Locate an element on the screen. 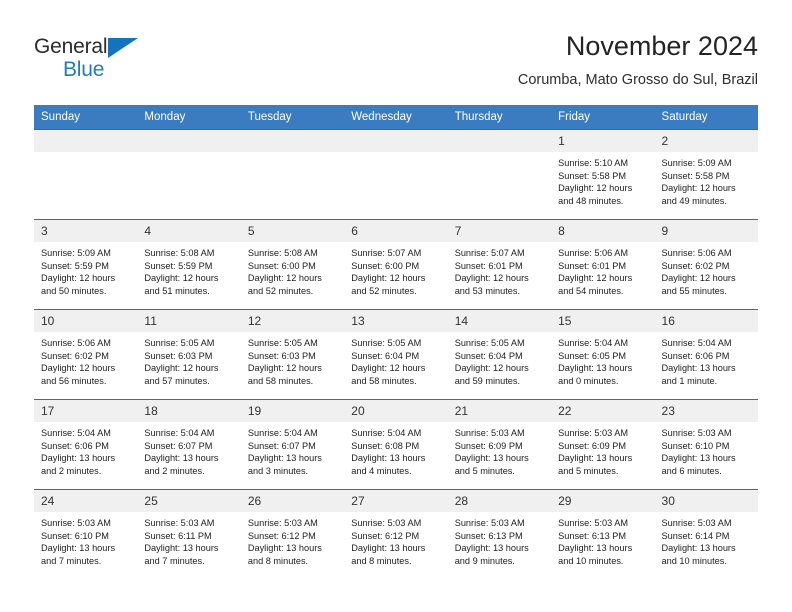 The image size is (792, 612). day-number: 22 is located at coordinates (603, 411).